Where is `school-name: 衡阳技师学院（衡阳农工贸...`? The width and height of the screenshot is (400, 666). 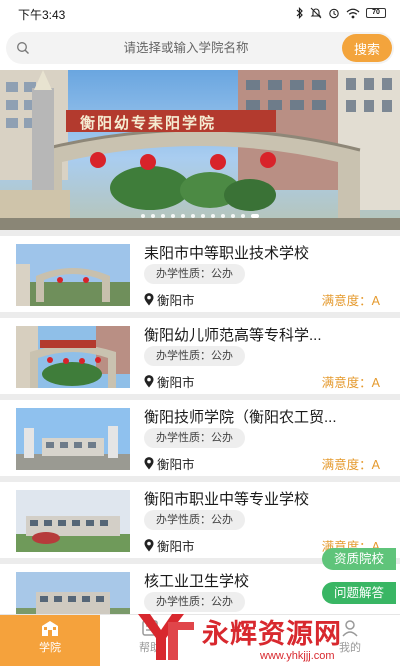 school-name: 衡阳技师学院（衡阳农工贸... is located at coordinates (240, 417).